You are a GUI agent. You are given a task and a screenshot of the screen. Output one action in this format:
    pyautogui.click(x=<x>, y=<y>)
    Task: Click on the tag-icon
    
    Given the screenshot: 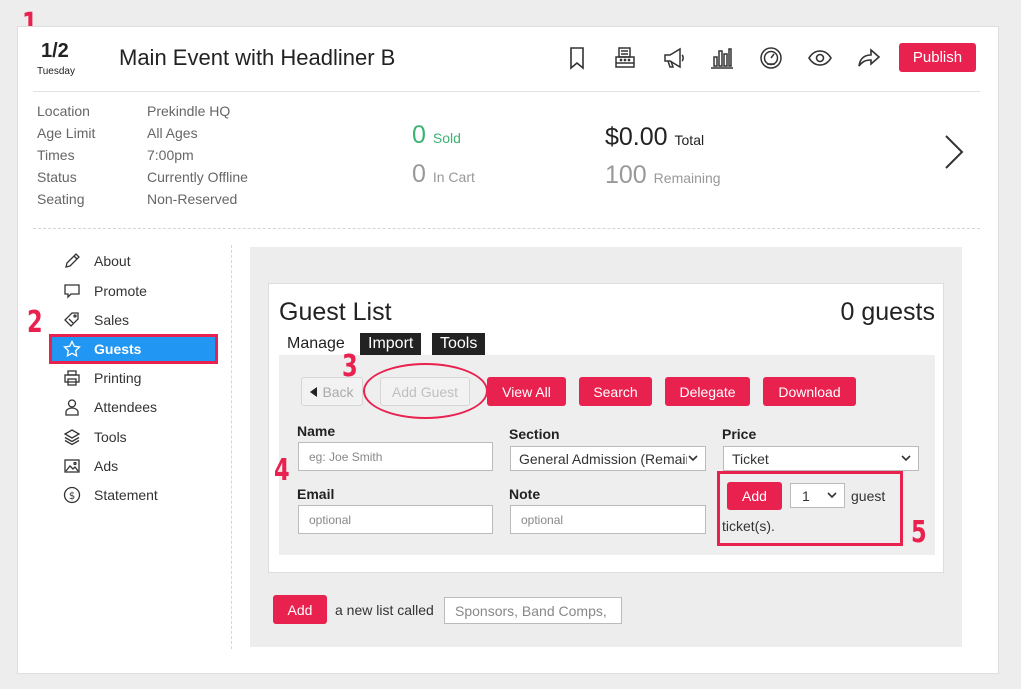 What is the action you would take?
    pyautogui.click(x=72, y=320)
    